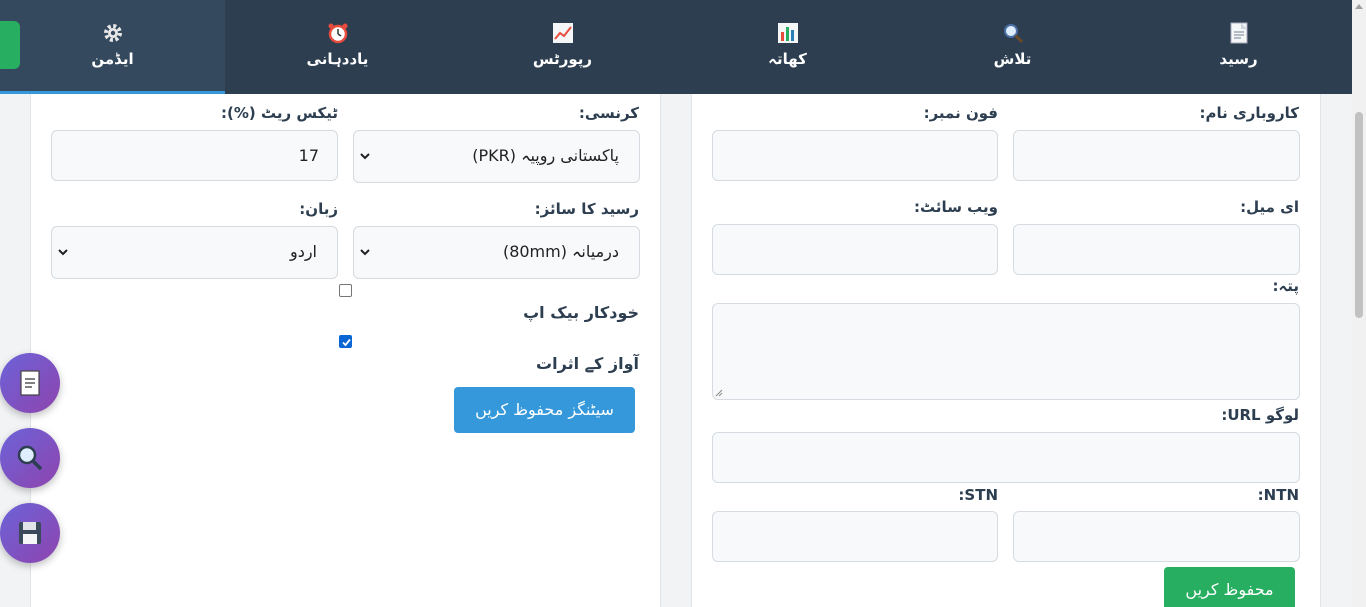 This screenshot has height=607, width=1366. What do you see at coordinates (279, 113) in the screenshot?
I see `tax-rate-label: ٹیکس ریٹ (%):` at bounding box center [279, 113].